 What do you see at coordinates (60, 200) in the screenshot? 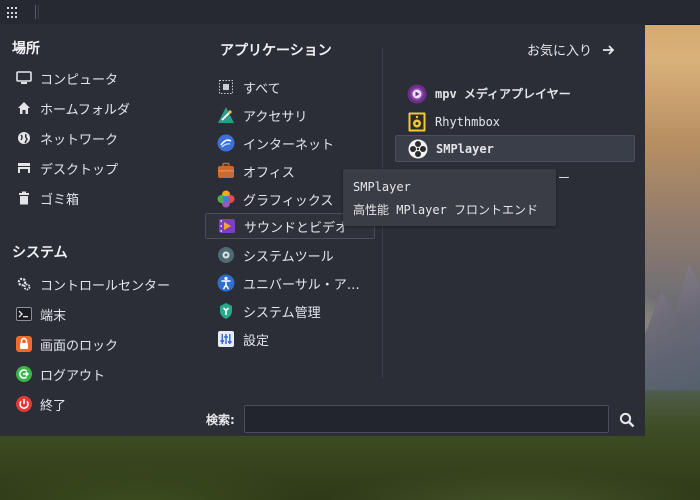
I see `place-label: ゴミ箱` at bounding box center [60, 200].